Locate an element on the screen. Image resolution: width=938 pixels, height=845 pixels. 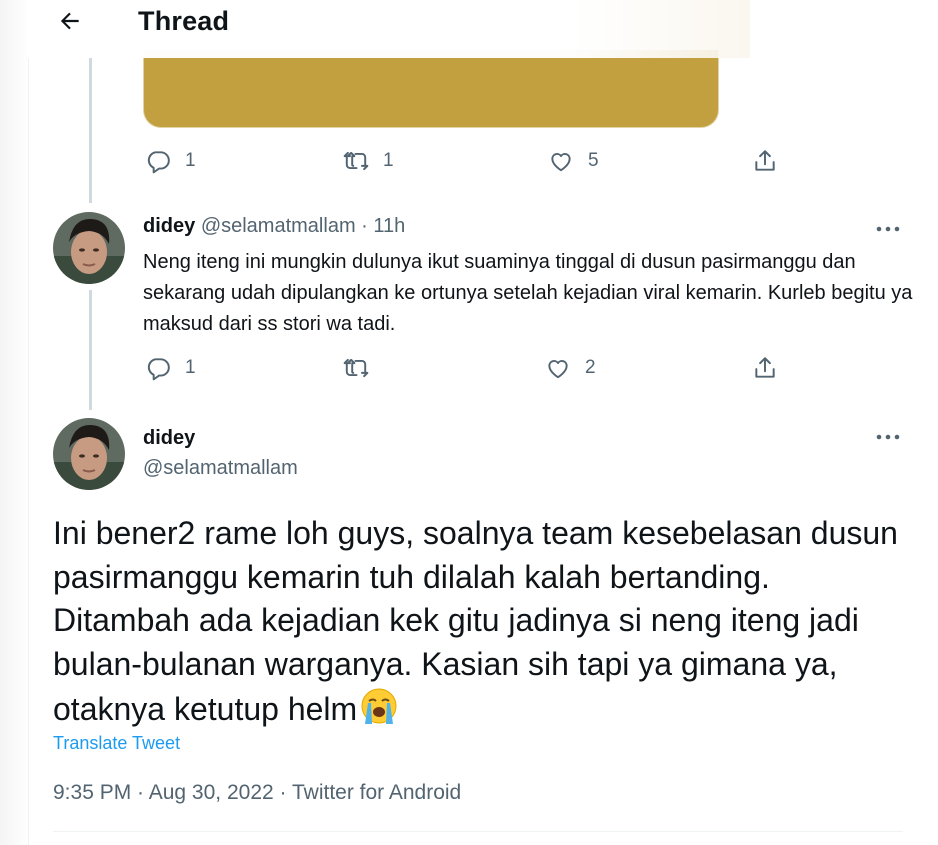
retweet-button: 1 is located at coordinates (368, 161).